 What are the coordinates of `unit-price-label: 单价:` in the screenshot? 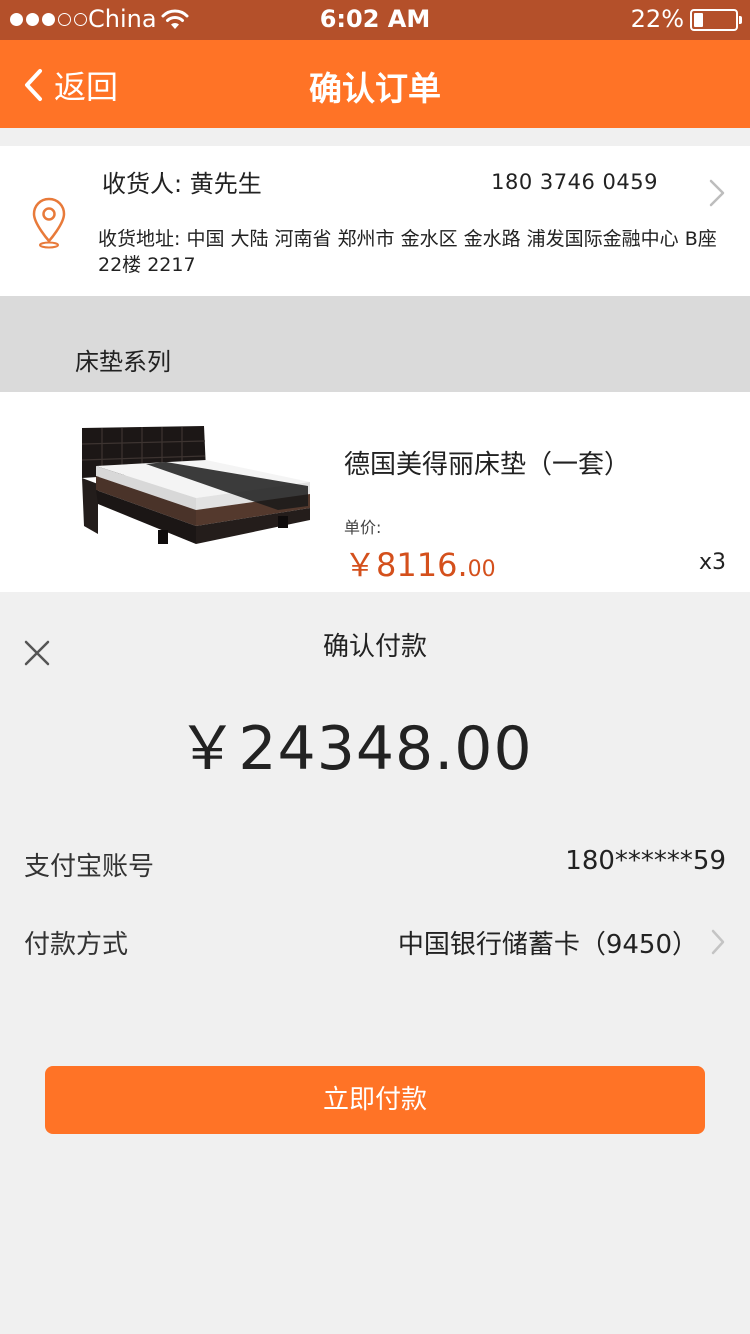 It's located at (363, 527).